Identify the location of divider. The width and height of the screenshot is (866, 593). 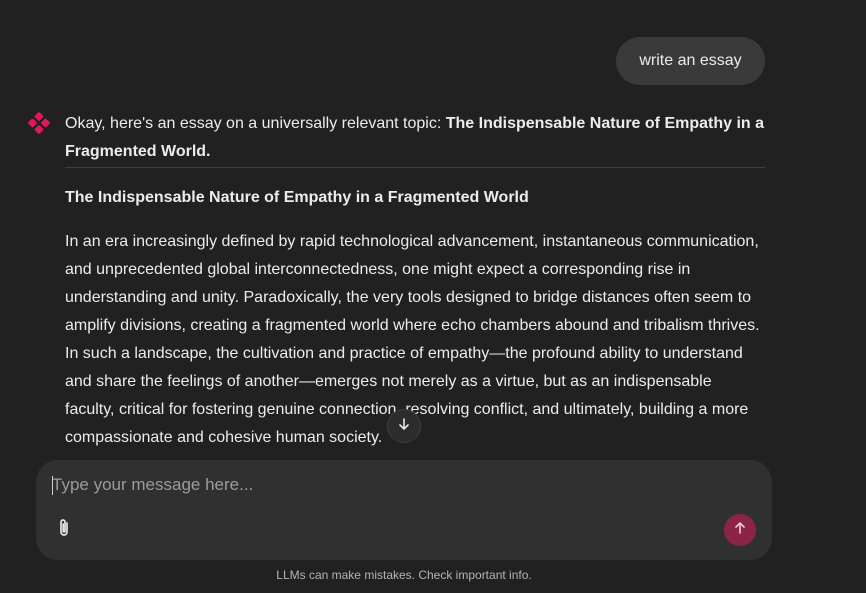
(415, 167).